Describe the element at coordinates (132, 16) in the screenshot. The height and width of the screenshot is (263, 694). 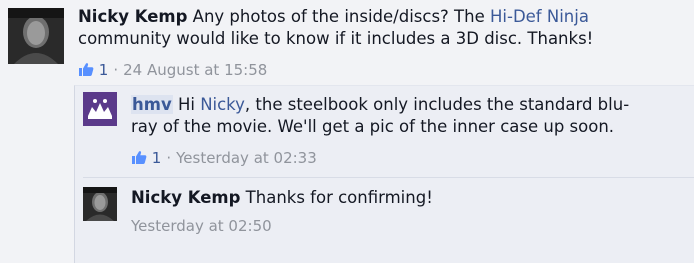
I see `comment-author: Nicky Kemp` at that location.